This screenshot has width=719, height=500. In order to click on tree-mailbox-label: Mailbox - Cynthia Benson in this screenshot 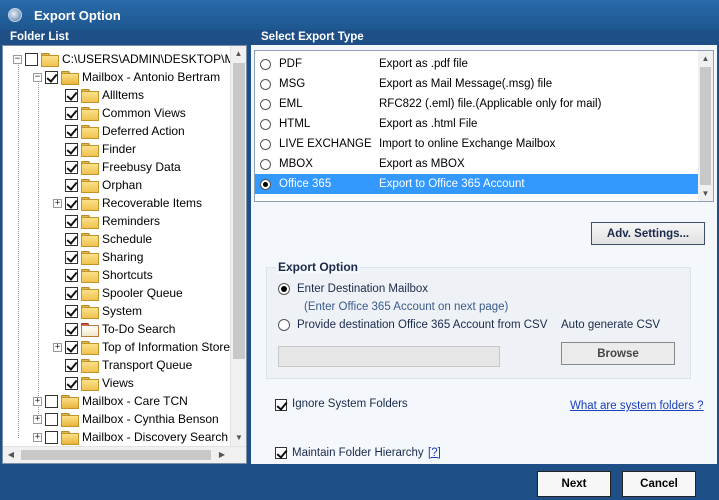, I will do `click(150, 419)`.